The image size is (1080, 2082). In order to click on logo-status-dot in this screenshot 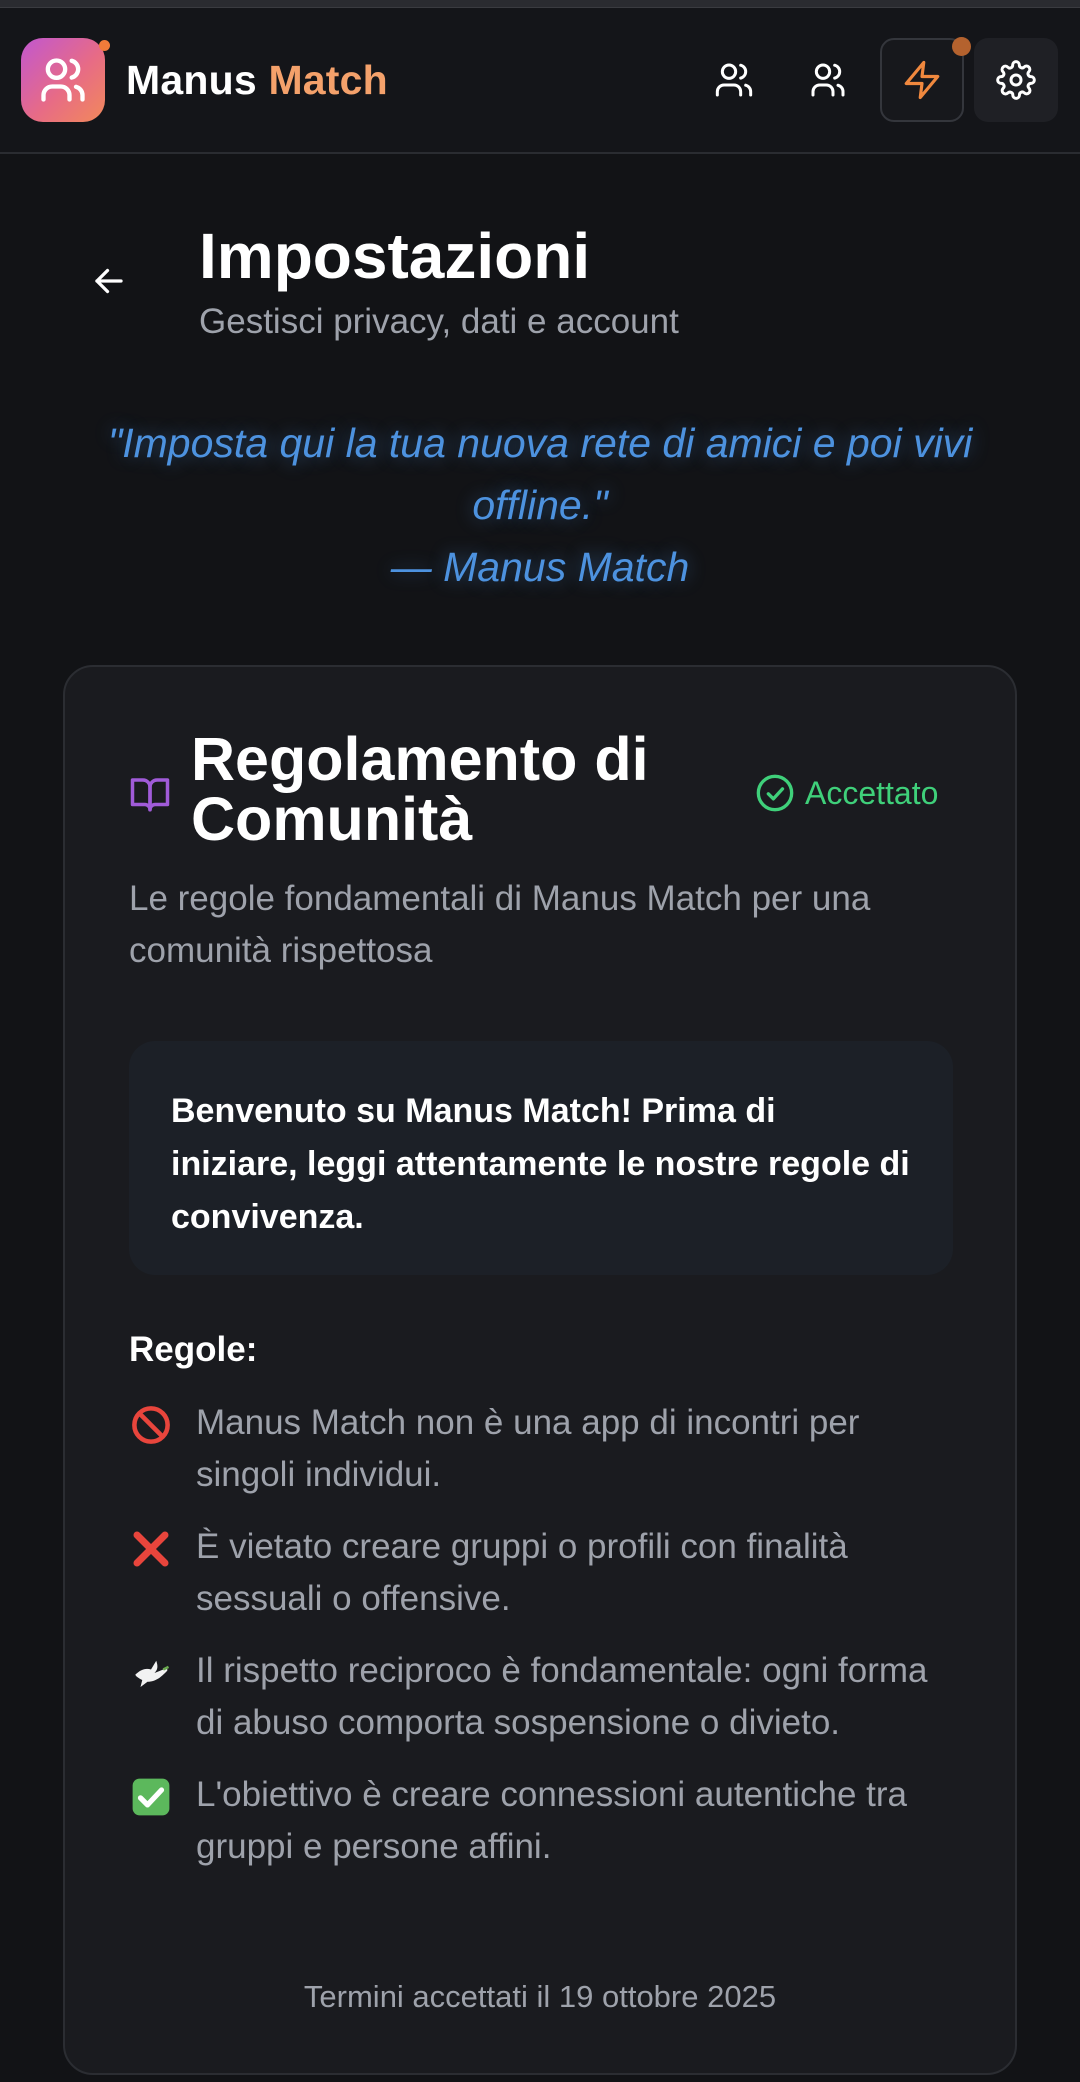, I will do `click(104, 45)`.